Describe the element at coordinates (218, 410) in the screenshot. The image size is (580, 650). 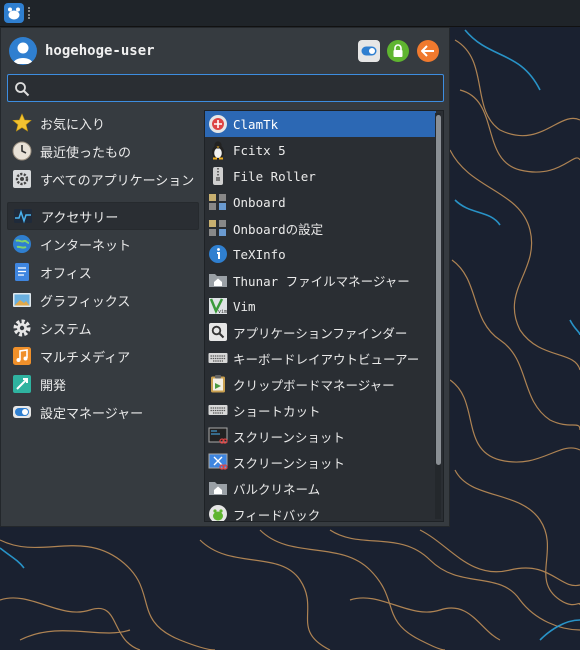
I see `keyboard-shortcut-icon` at that location.